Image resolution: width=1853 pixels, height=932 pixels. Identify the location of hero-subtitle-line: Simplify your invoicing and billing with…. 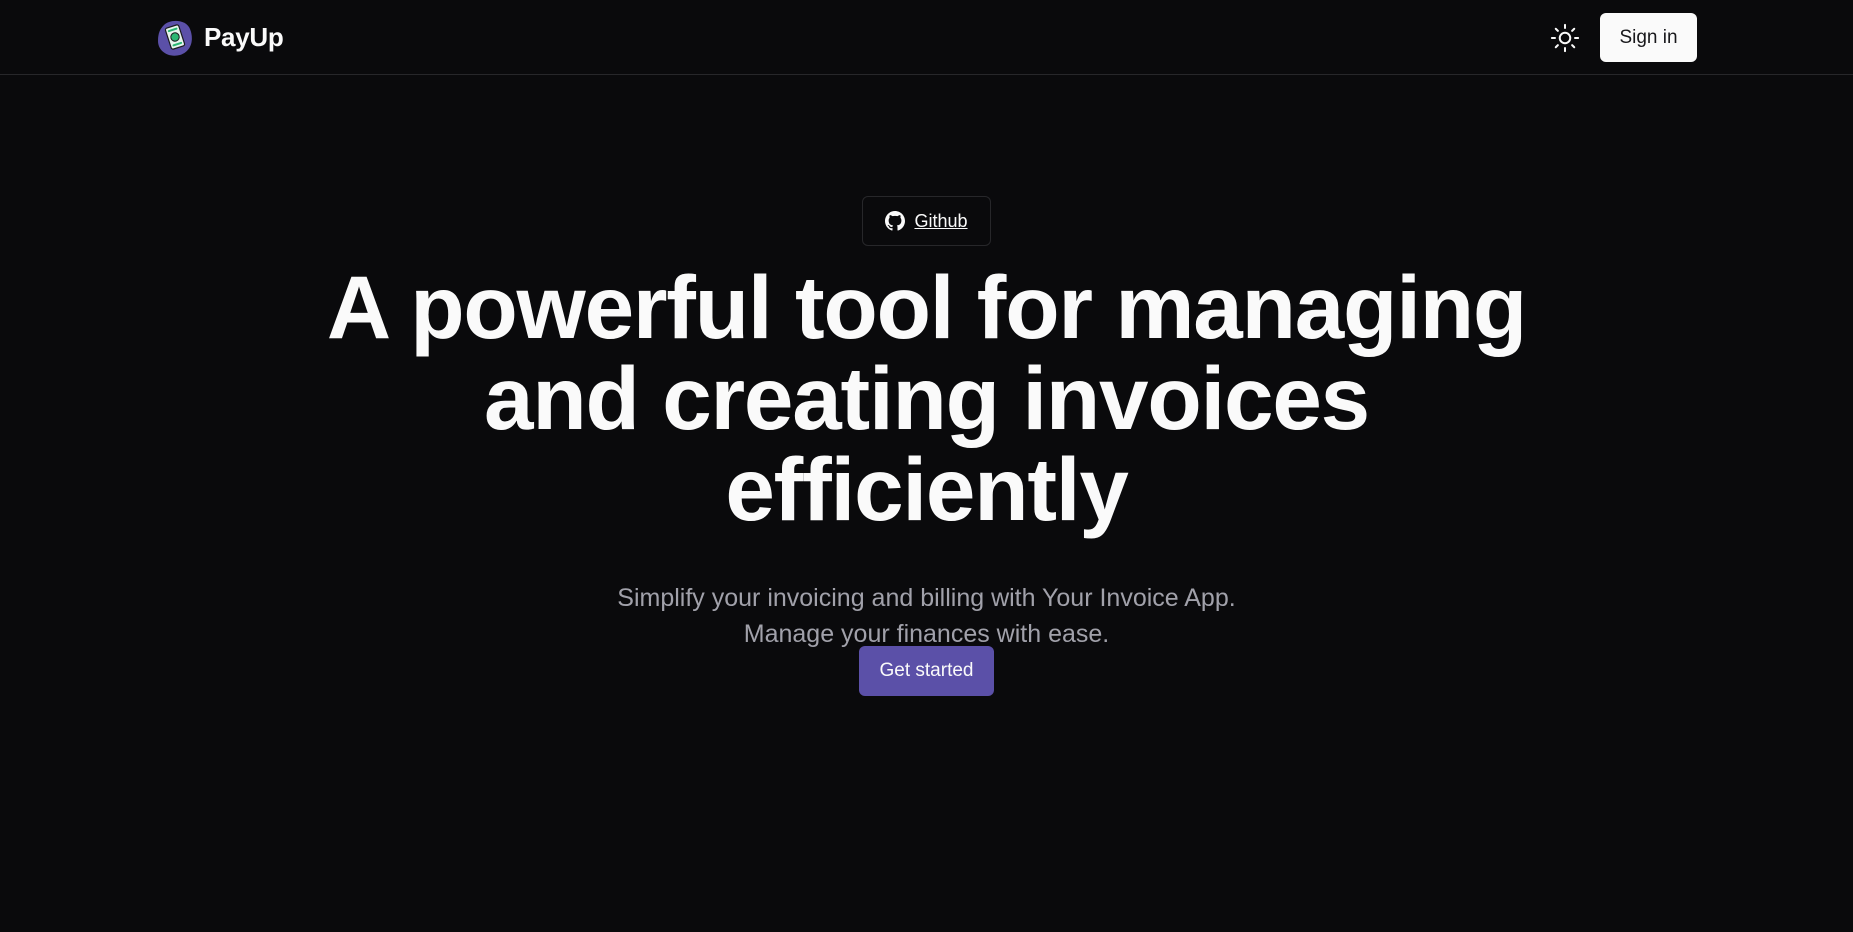
(926, 598).